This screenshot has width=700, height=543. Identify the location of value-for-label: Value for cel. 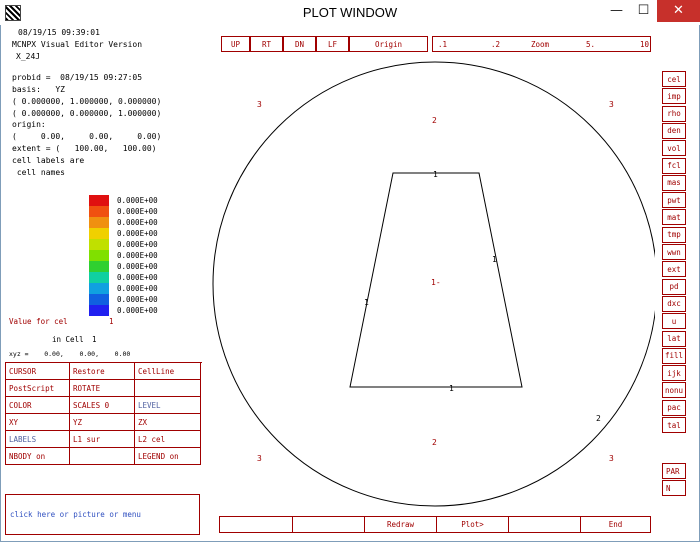
(38, 321).